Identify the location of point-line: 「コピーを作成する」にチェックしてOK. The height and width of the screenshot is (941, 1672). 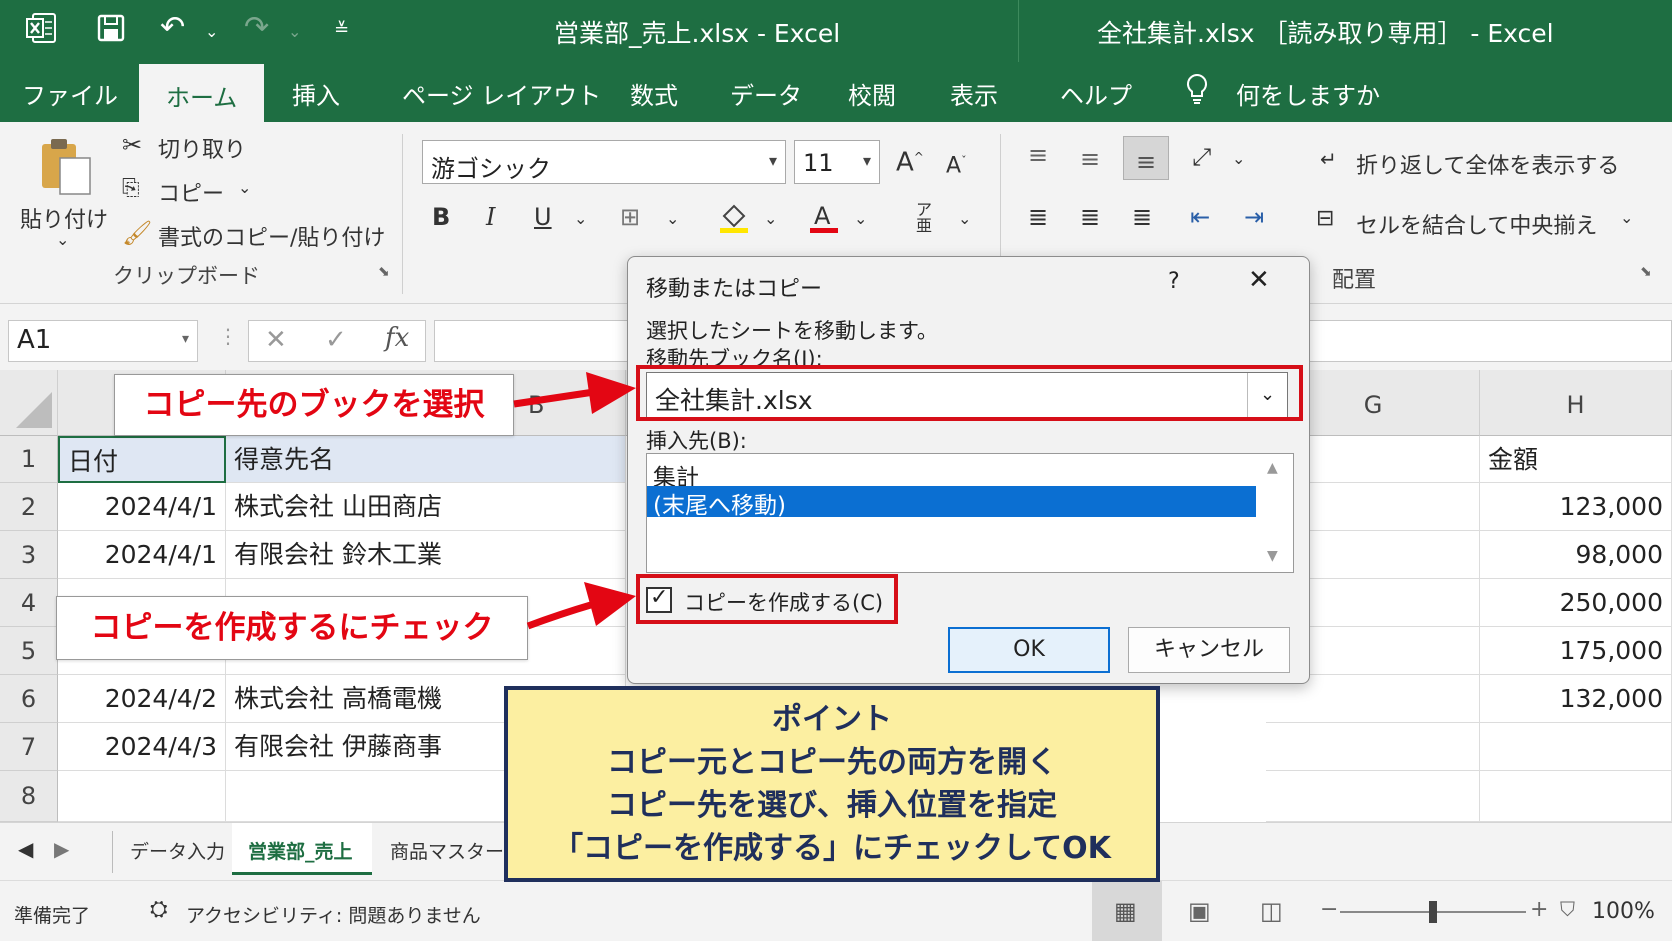
(832, 848).